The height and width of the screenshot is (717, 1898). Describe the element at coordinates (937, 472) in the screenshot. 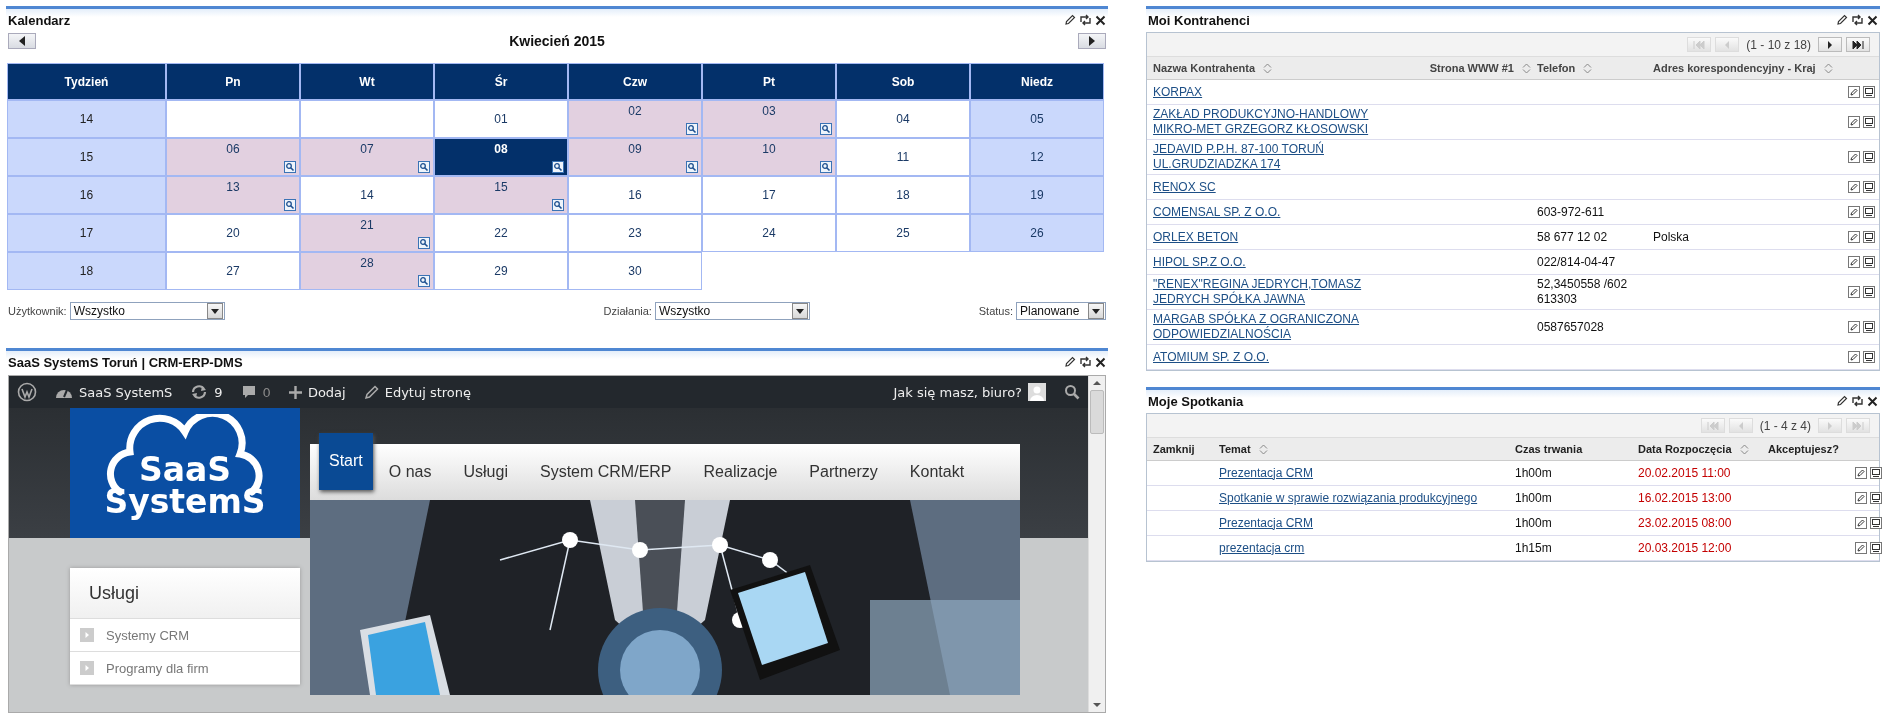

I see `menu-item: Kontakt` at that location.